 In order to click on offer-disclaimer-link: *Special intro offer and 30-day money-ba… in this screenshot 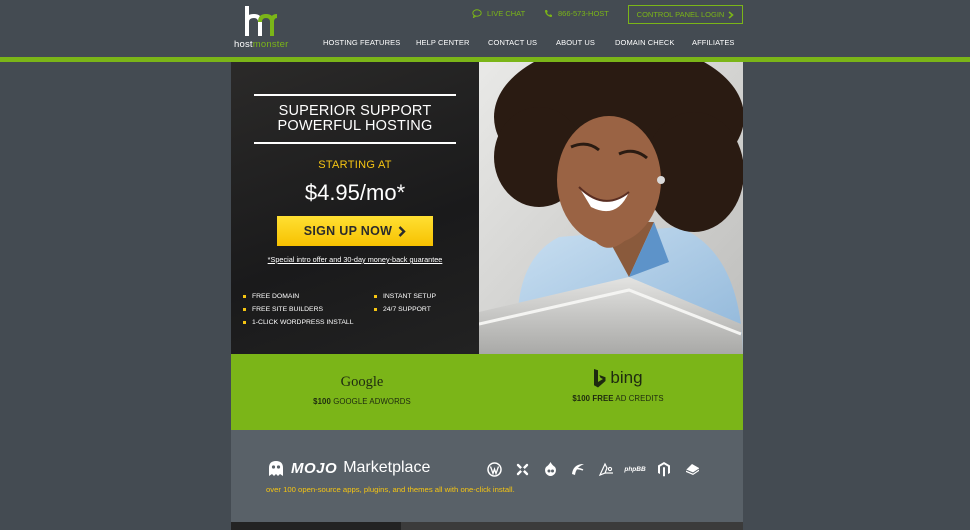, I will do `click(355, 259)`.